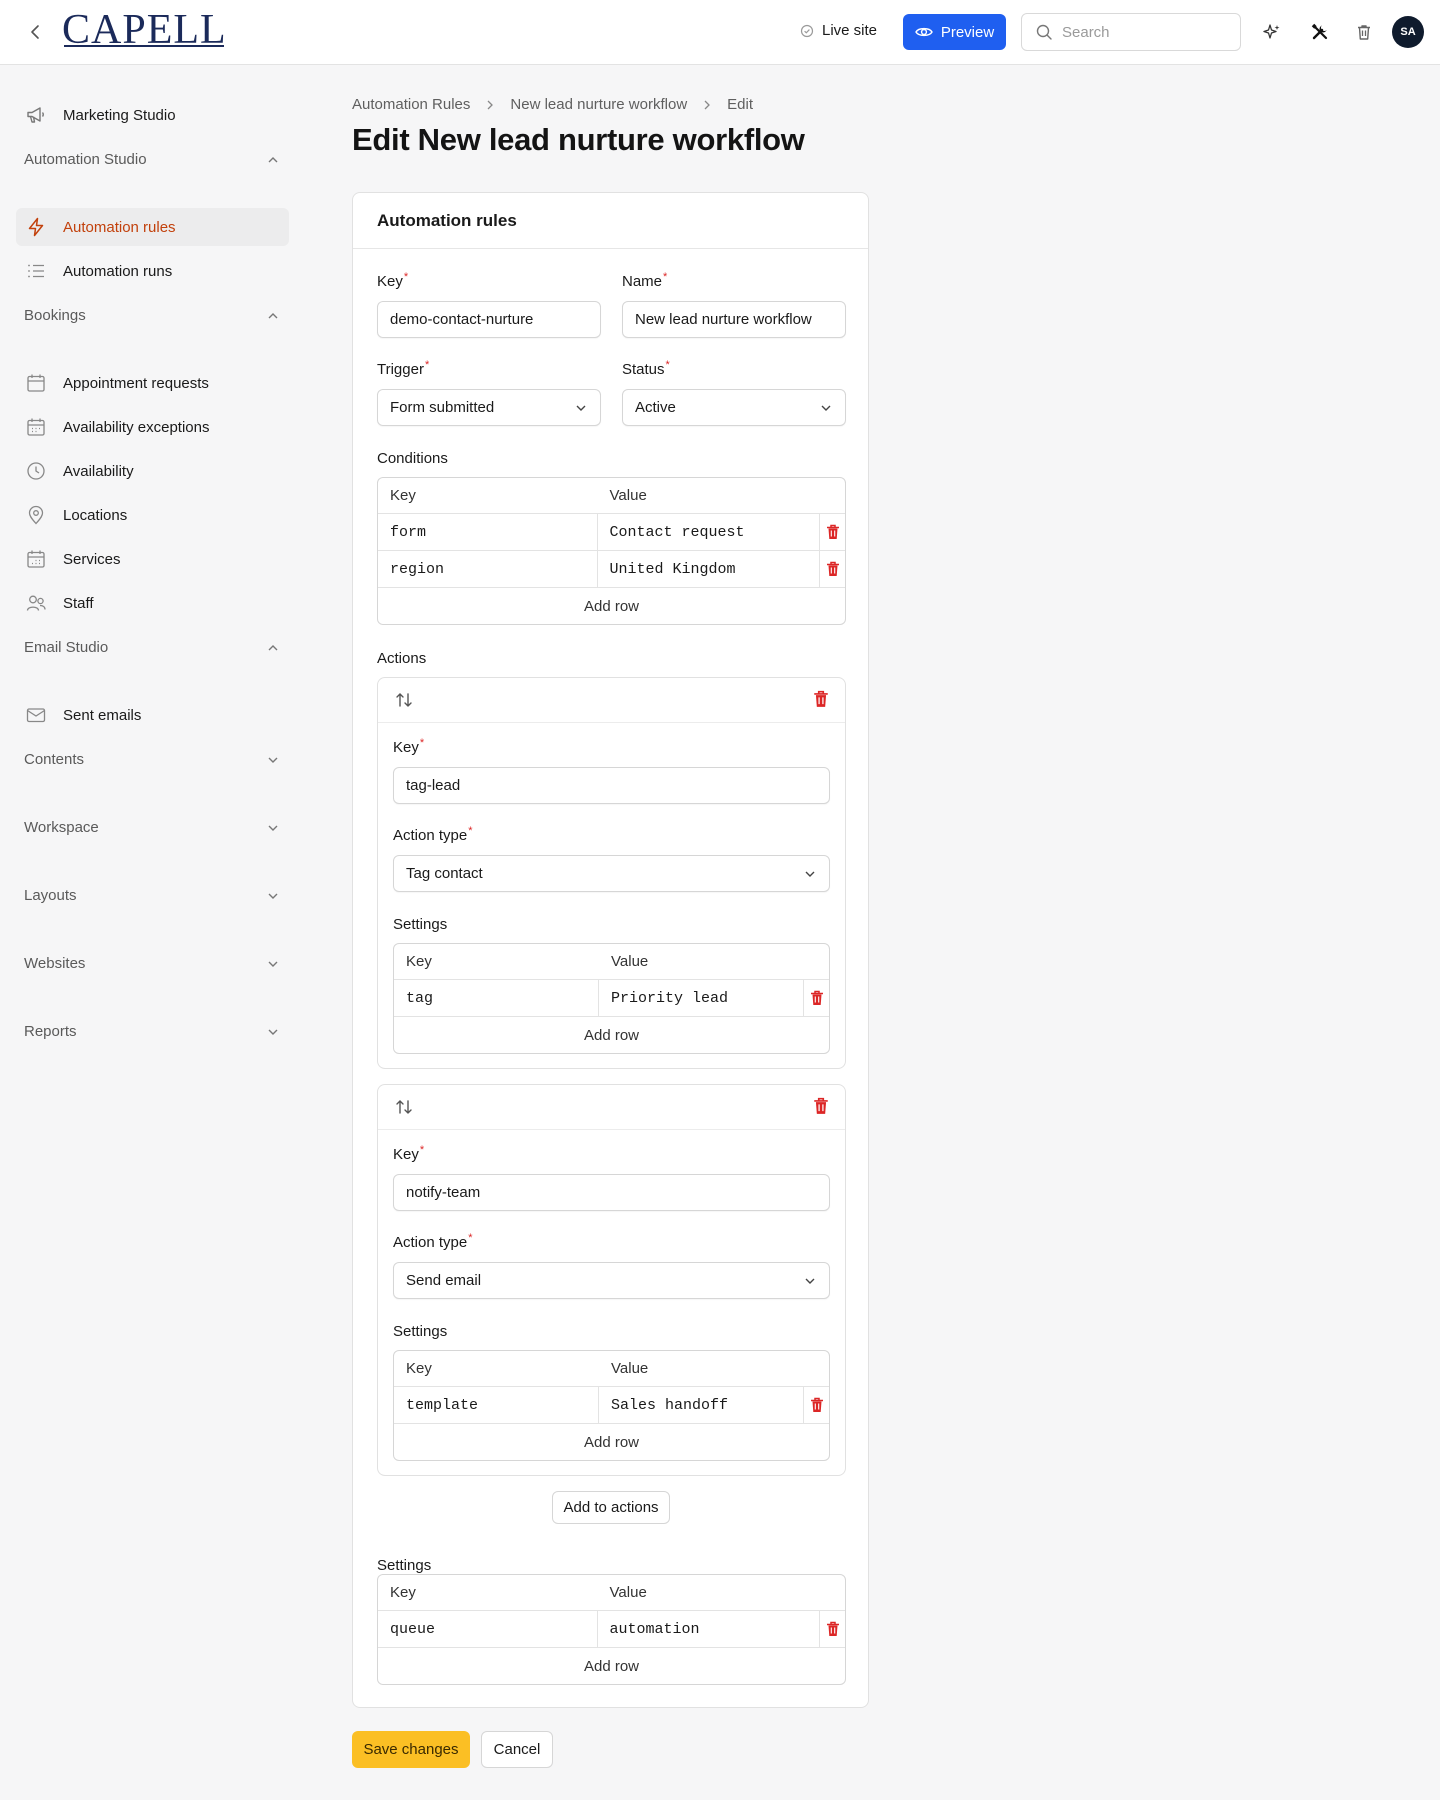 The image size is (1440, 1800). Describe the element at coordinates (1408, 32) in the screenshot. I see `avatar: SA` at that location.